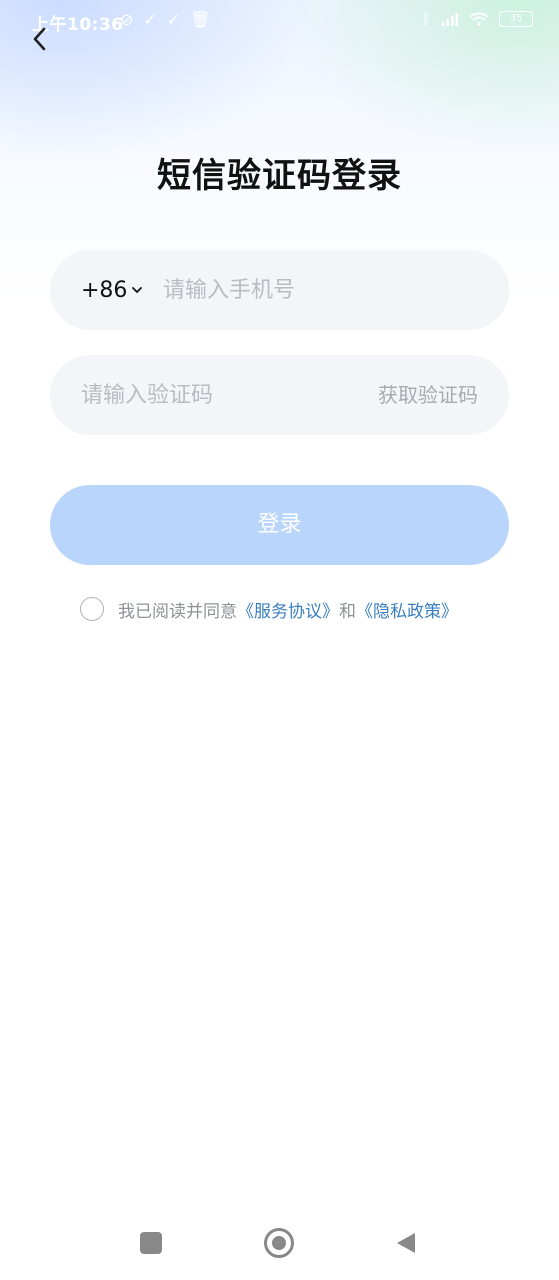  Describe the element at coordinates (92, 609) in the screenshot. I see `agreement-checkbox` at that location.